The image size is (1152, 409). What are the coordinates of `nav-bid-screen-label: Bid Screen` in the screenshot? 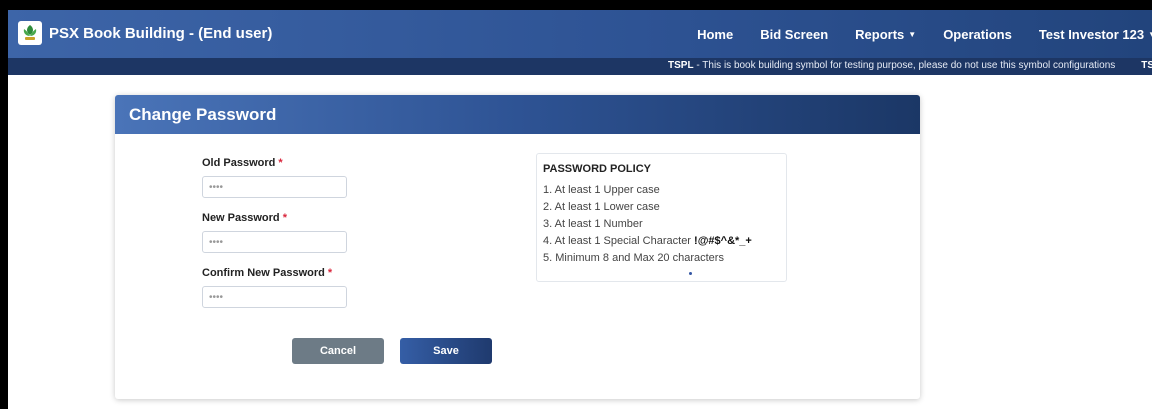 It's located at (794, 34).